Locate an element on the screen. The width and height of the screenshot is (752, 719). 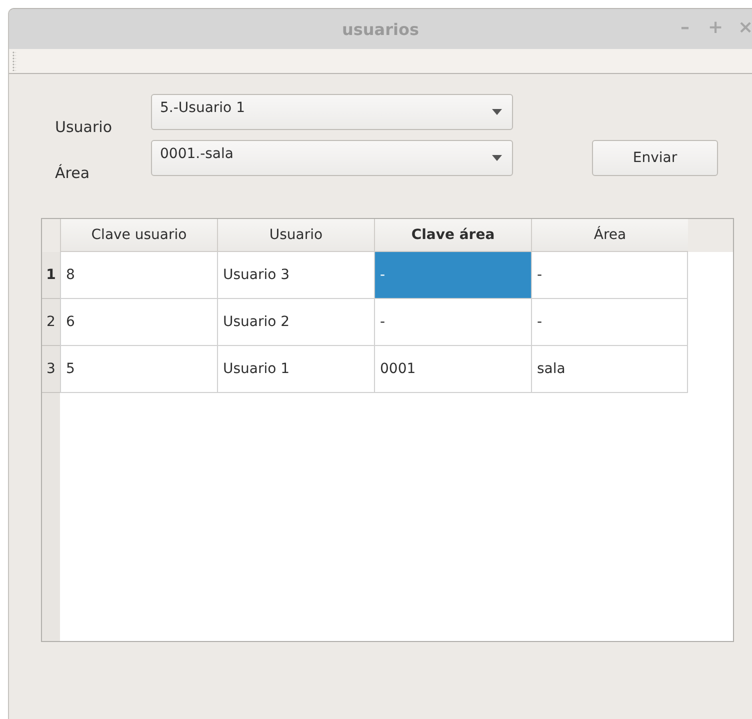
column-header: Área is located at coordinates (609, 235).